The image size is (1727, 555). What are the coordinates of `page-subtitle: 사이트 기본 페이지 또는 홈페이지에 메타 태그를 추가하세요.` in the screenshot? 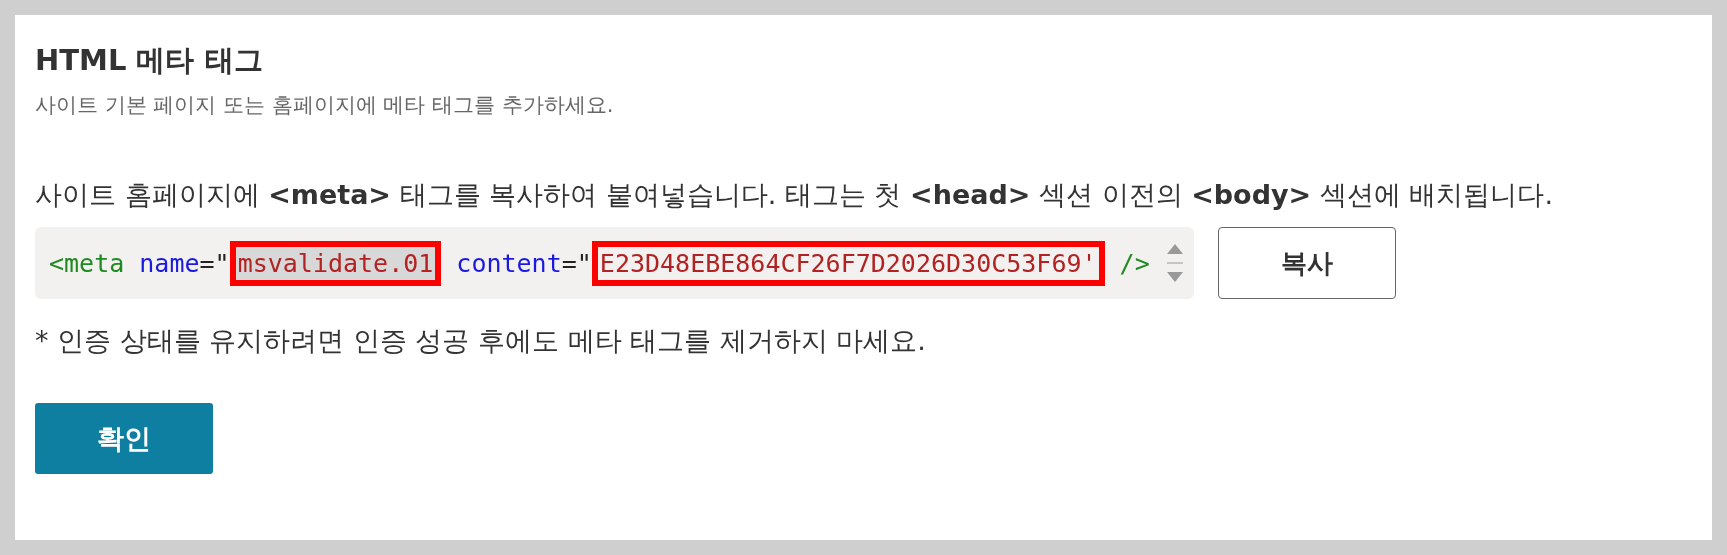 It's located at (325, 105).